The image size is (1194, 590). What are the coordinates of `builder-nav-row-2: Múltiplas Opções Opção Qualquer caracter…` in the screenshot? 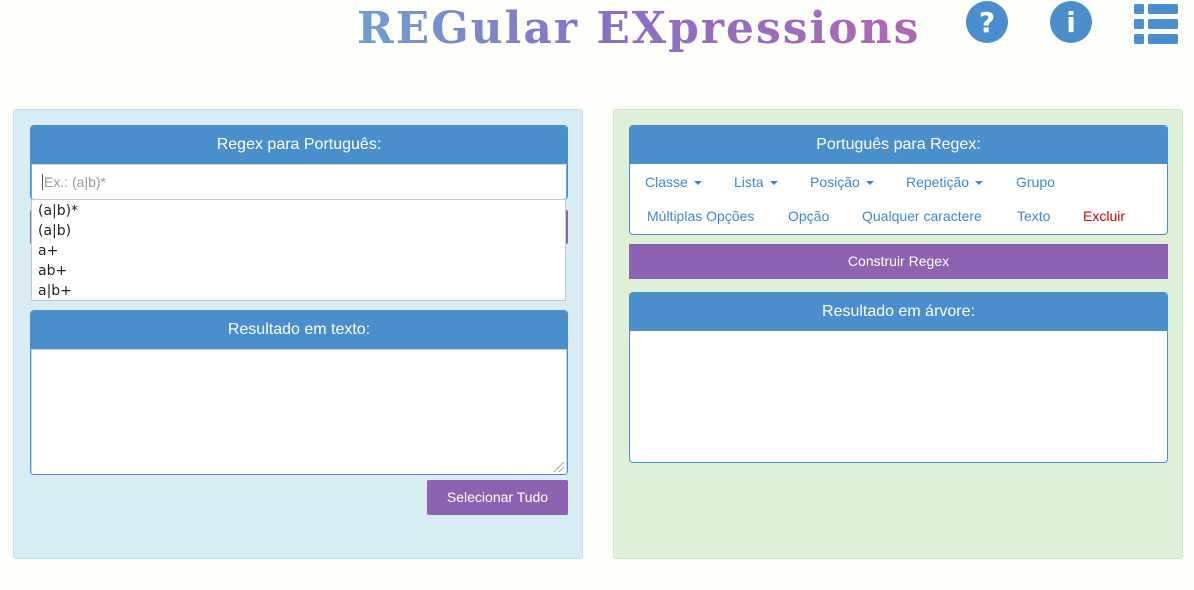 It's located at (898, 216).